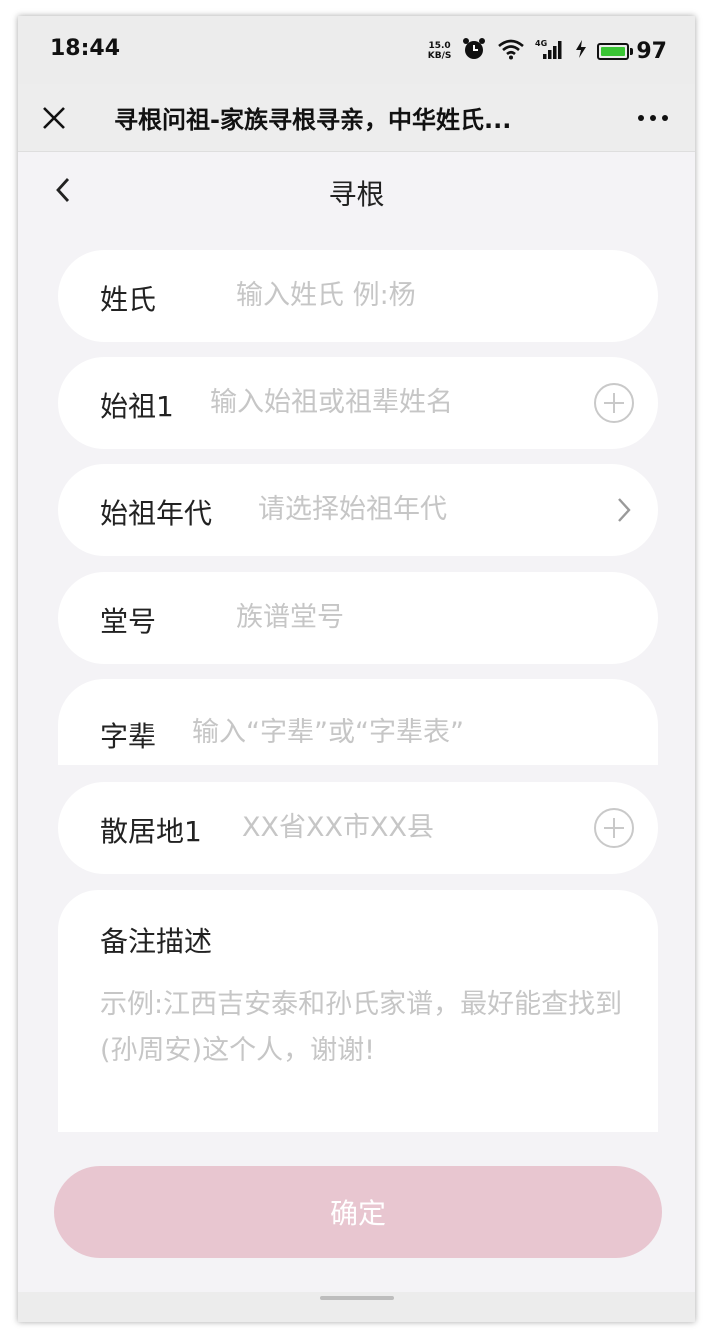 This screenshot has width=713, height=1339. Describe the element at coordinates (395, 402) in the screenshot. I see `ancestor-input` at that location.